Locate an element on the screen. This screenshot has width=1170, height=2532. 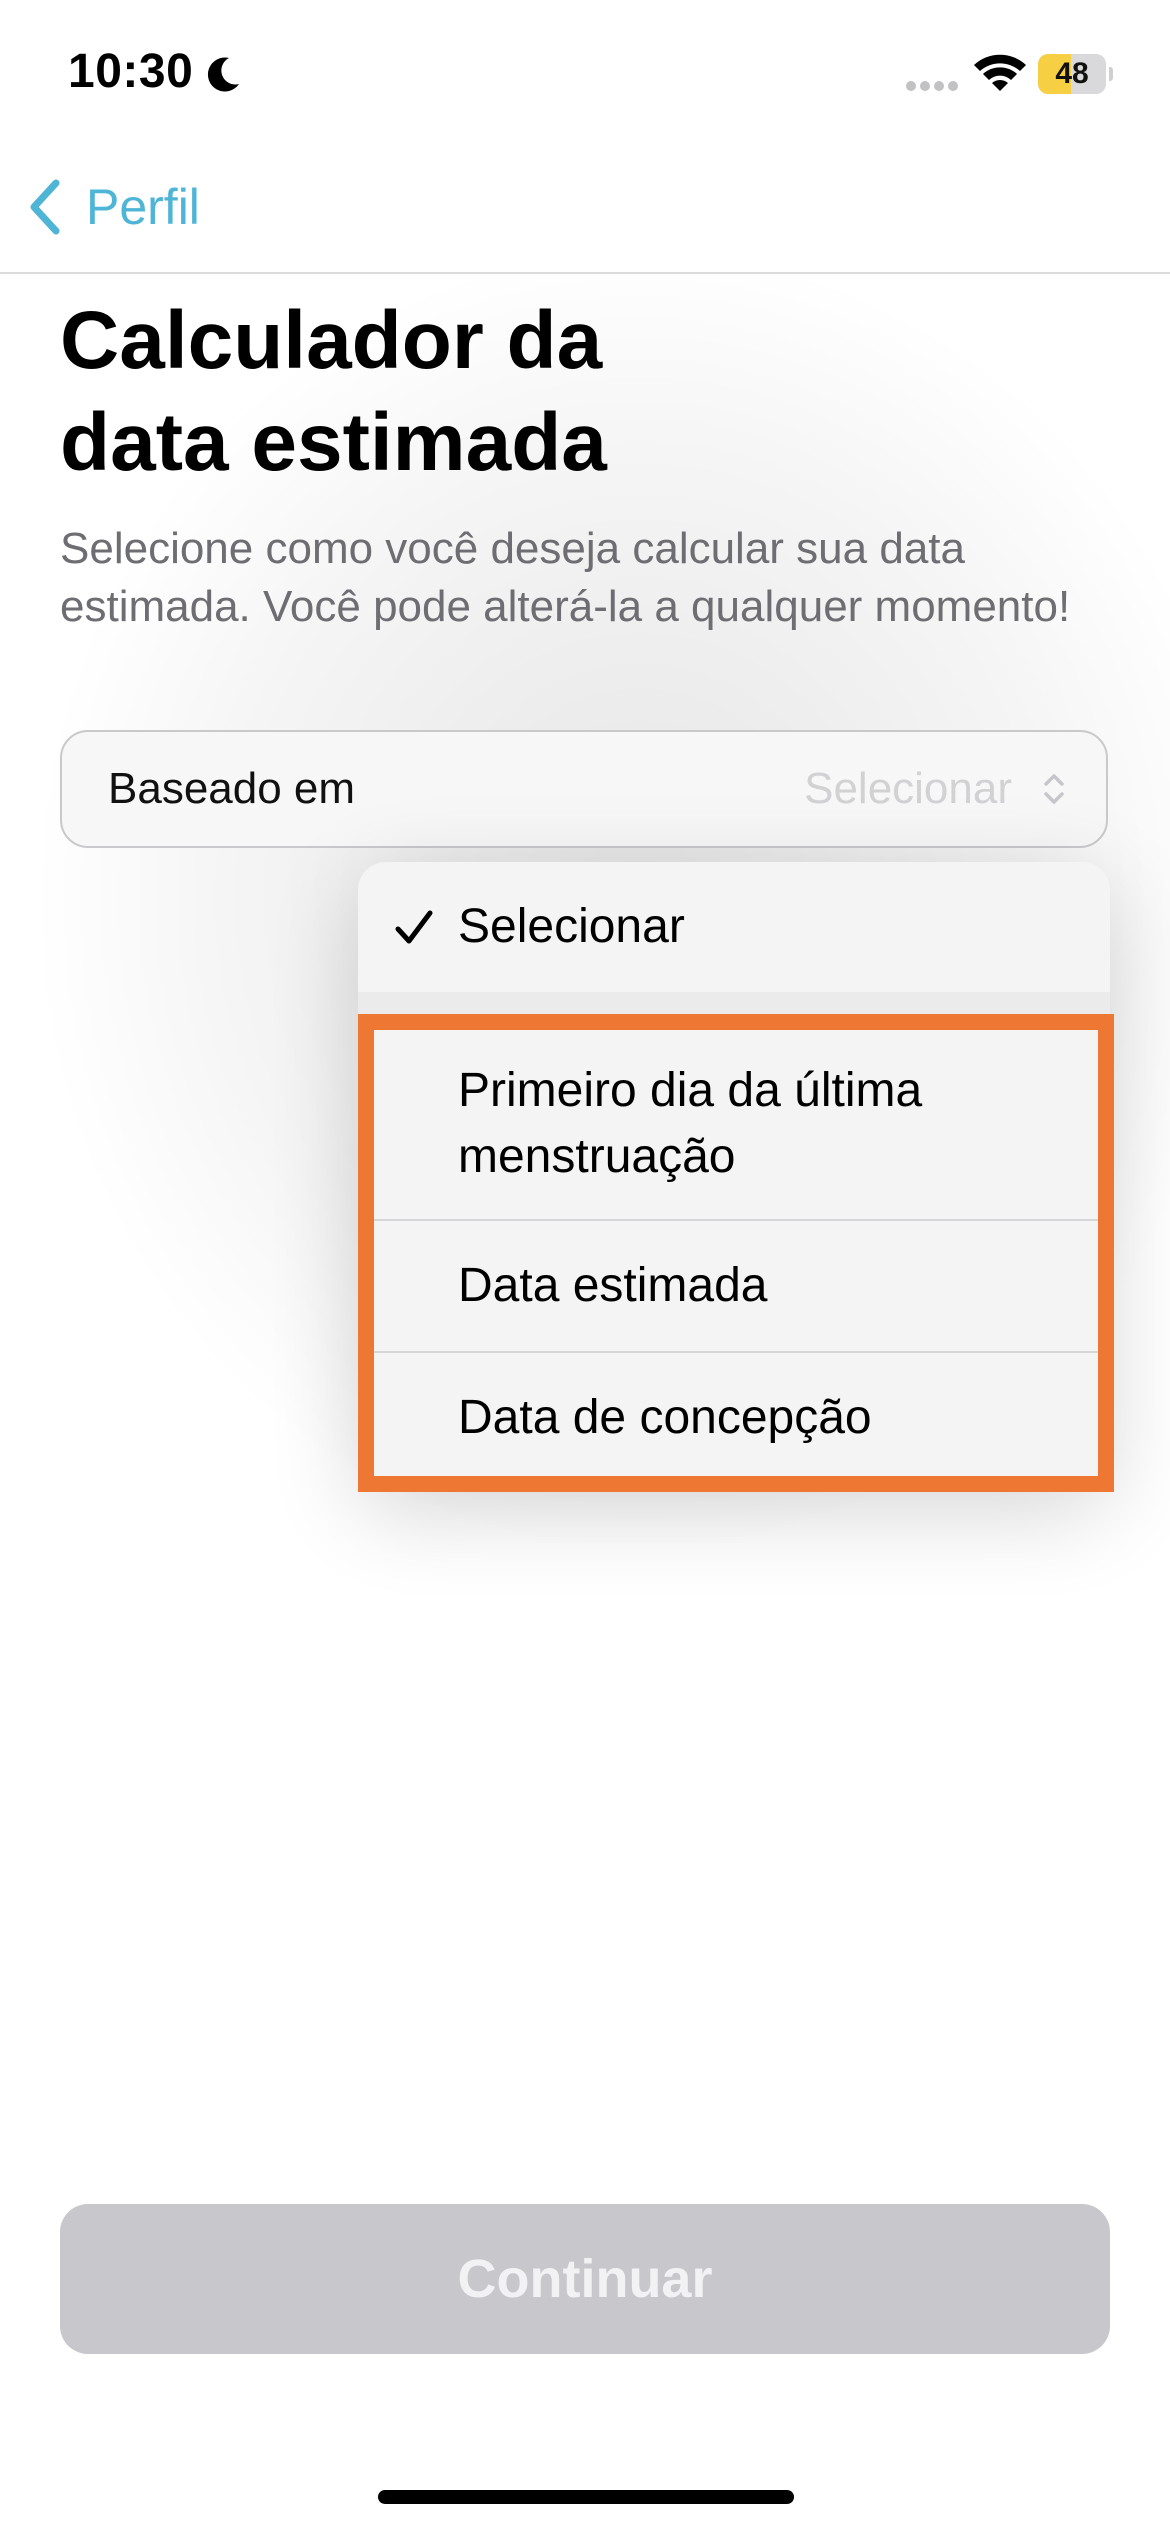
status-bar: 10:30 48 is located at coordinates (585, 75).